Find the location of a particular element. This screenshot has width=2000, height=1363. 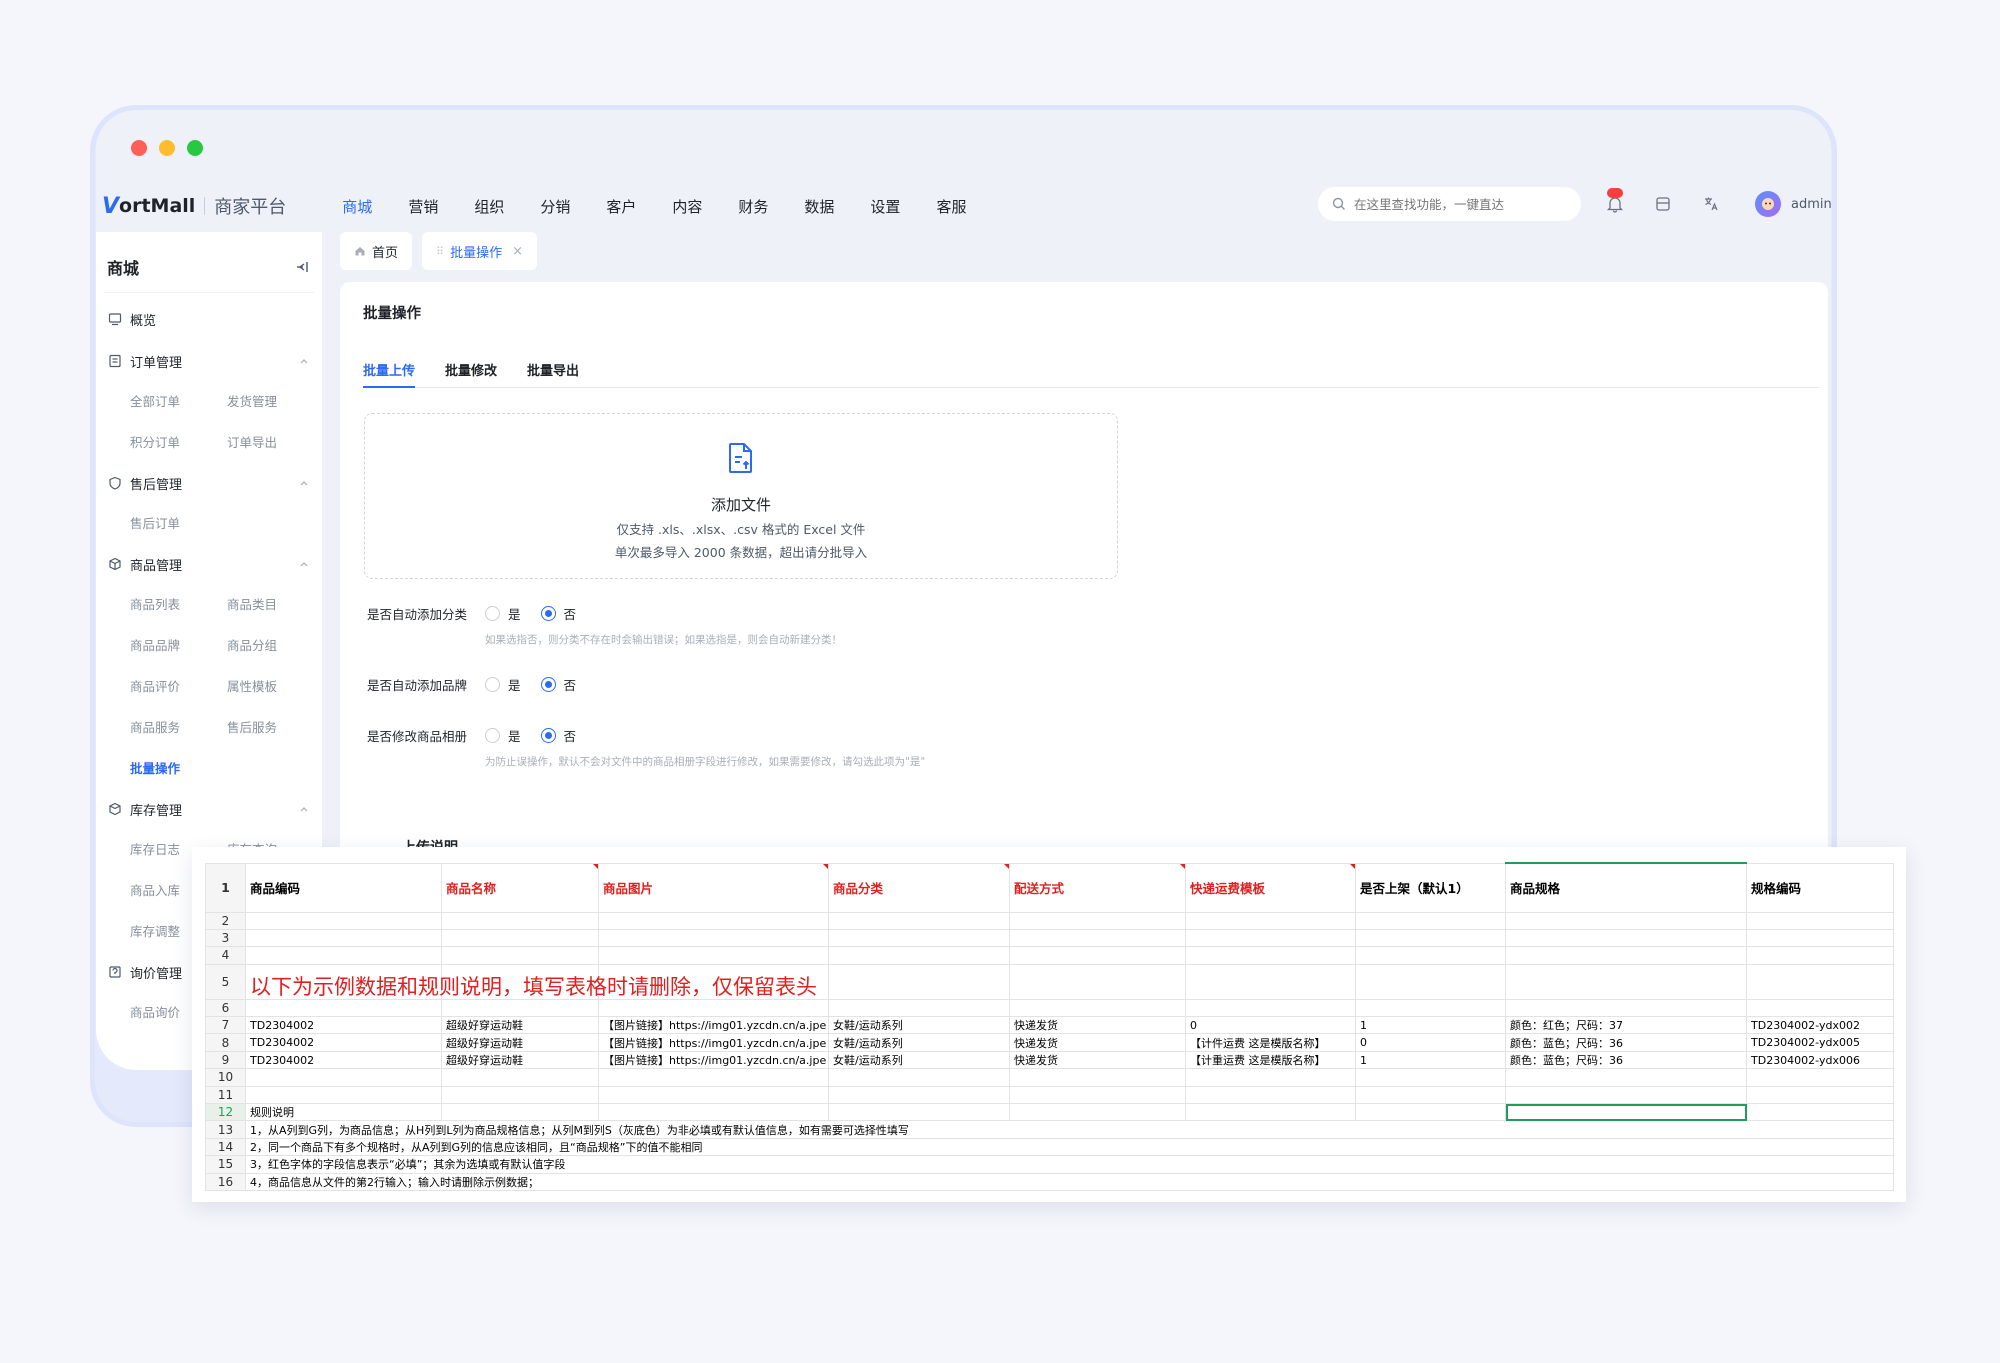

tab-batch-export: 批量导出 is located at coordinates (553, 374).